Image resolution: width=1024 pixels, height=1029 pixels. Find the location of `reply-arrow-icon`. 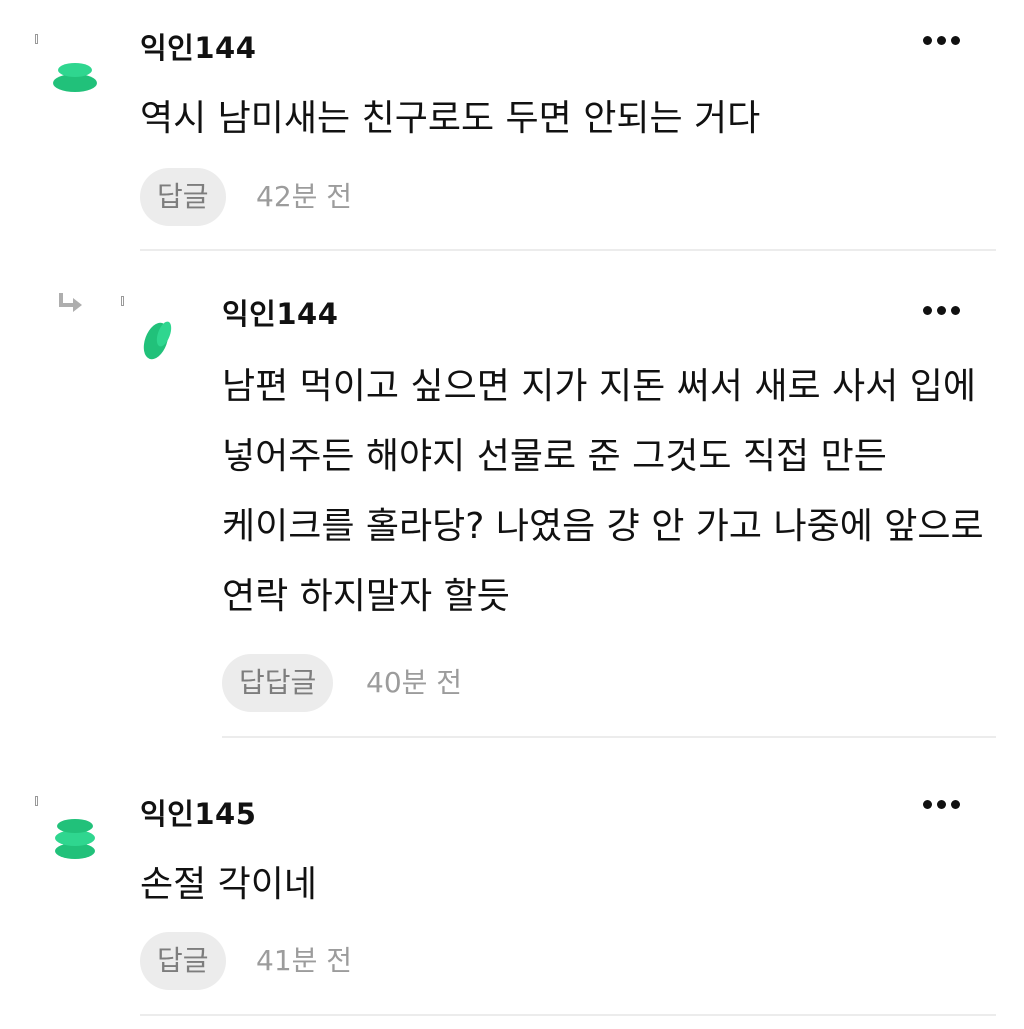

reply-arrow-icon is located at coordinates (71, 303).